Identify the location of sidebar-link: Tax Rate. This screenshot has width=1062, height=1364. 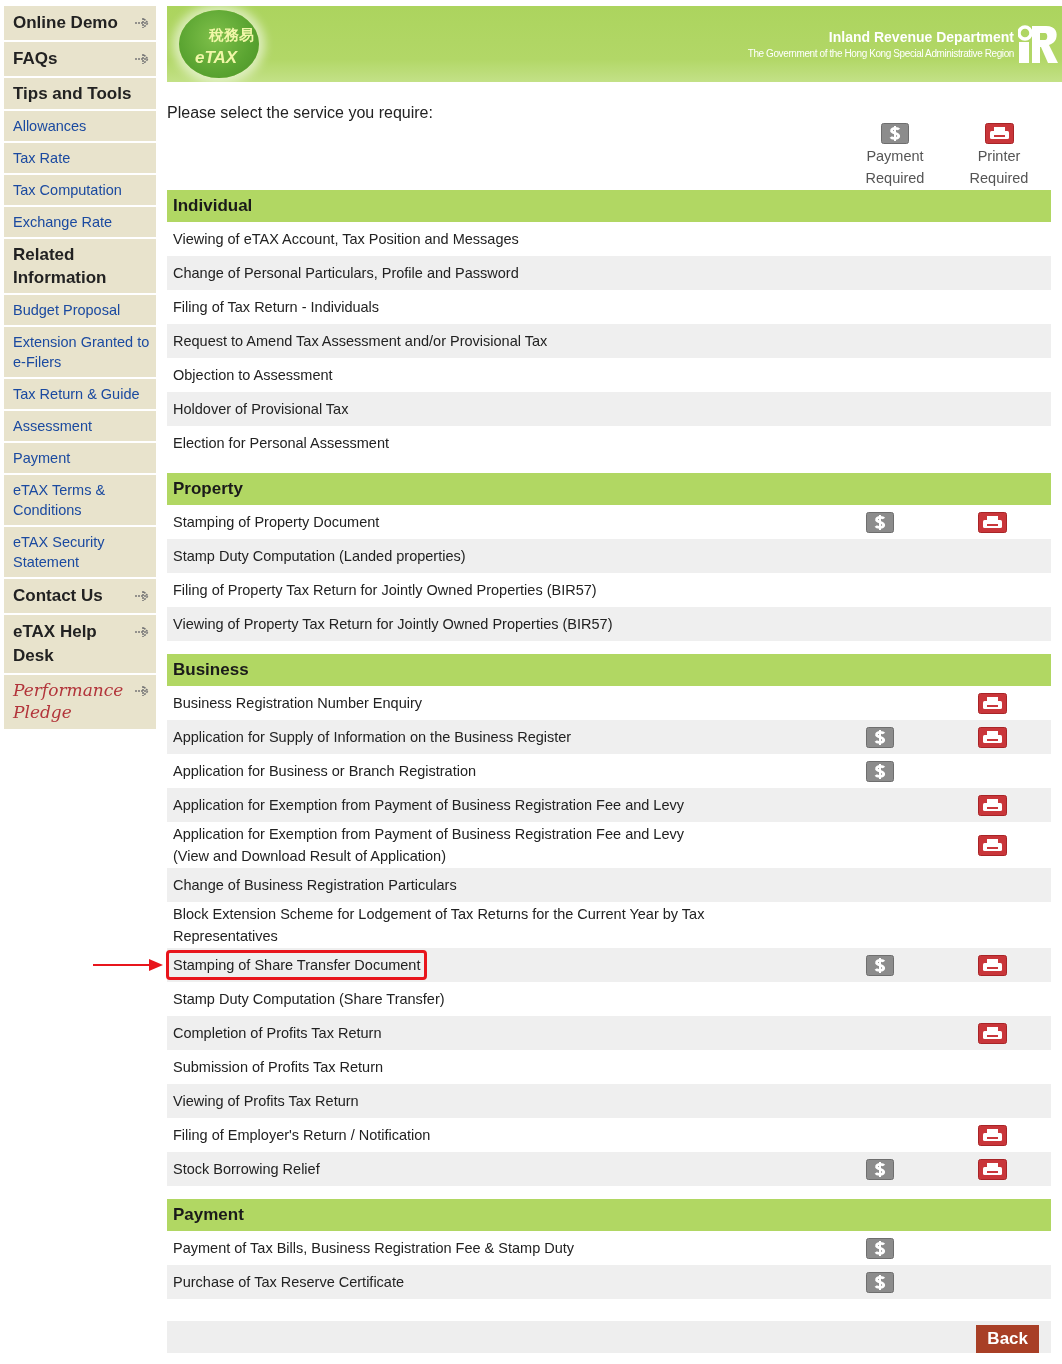
(80, 158).